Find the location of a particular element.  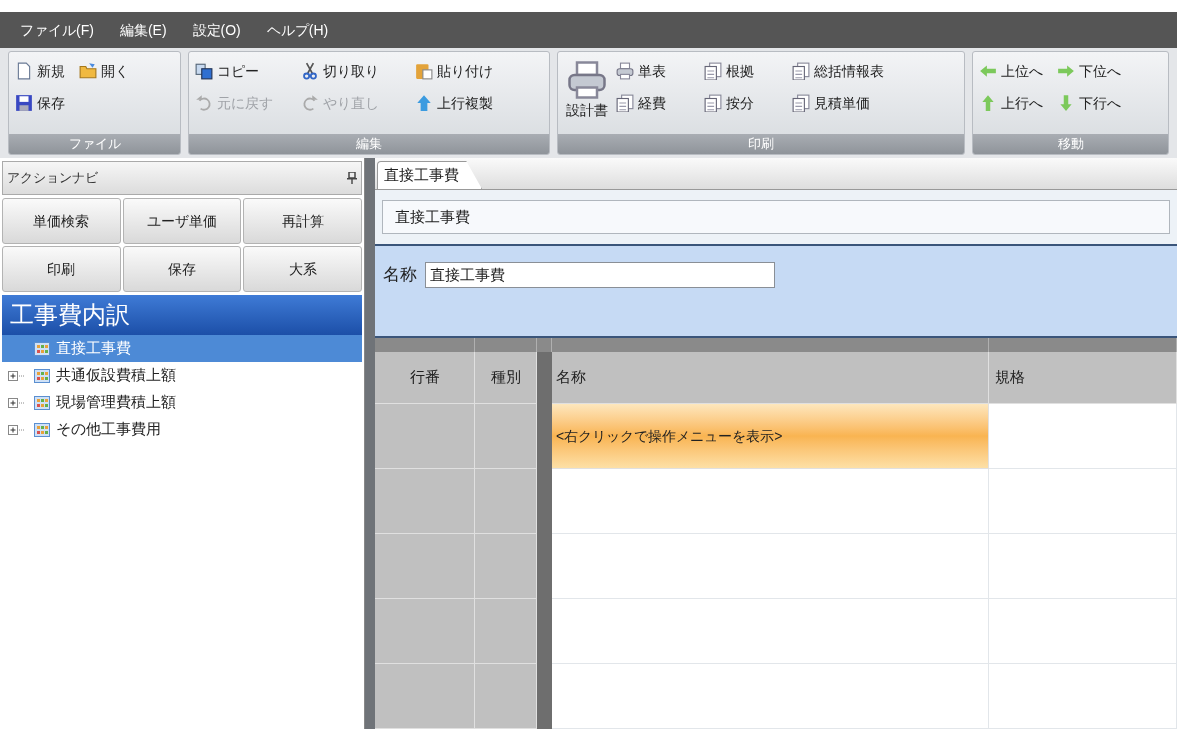

folder-icon is located at coordinates (88, 71).